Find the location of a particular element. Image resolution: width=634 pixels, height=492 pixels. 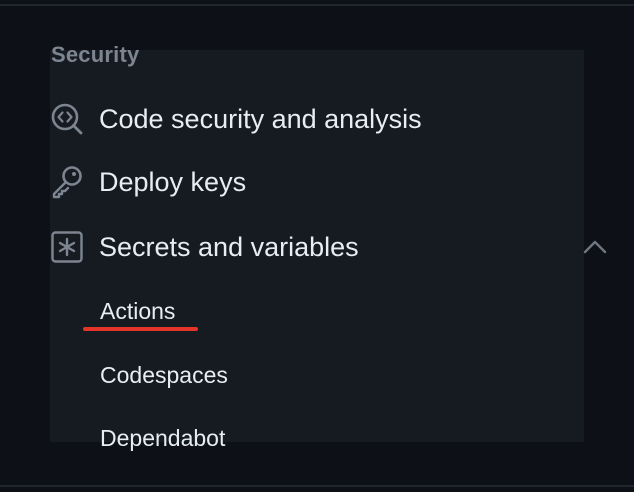

active-indicator is located at coordinates (140, 329).